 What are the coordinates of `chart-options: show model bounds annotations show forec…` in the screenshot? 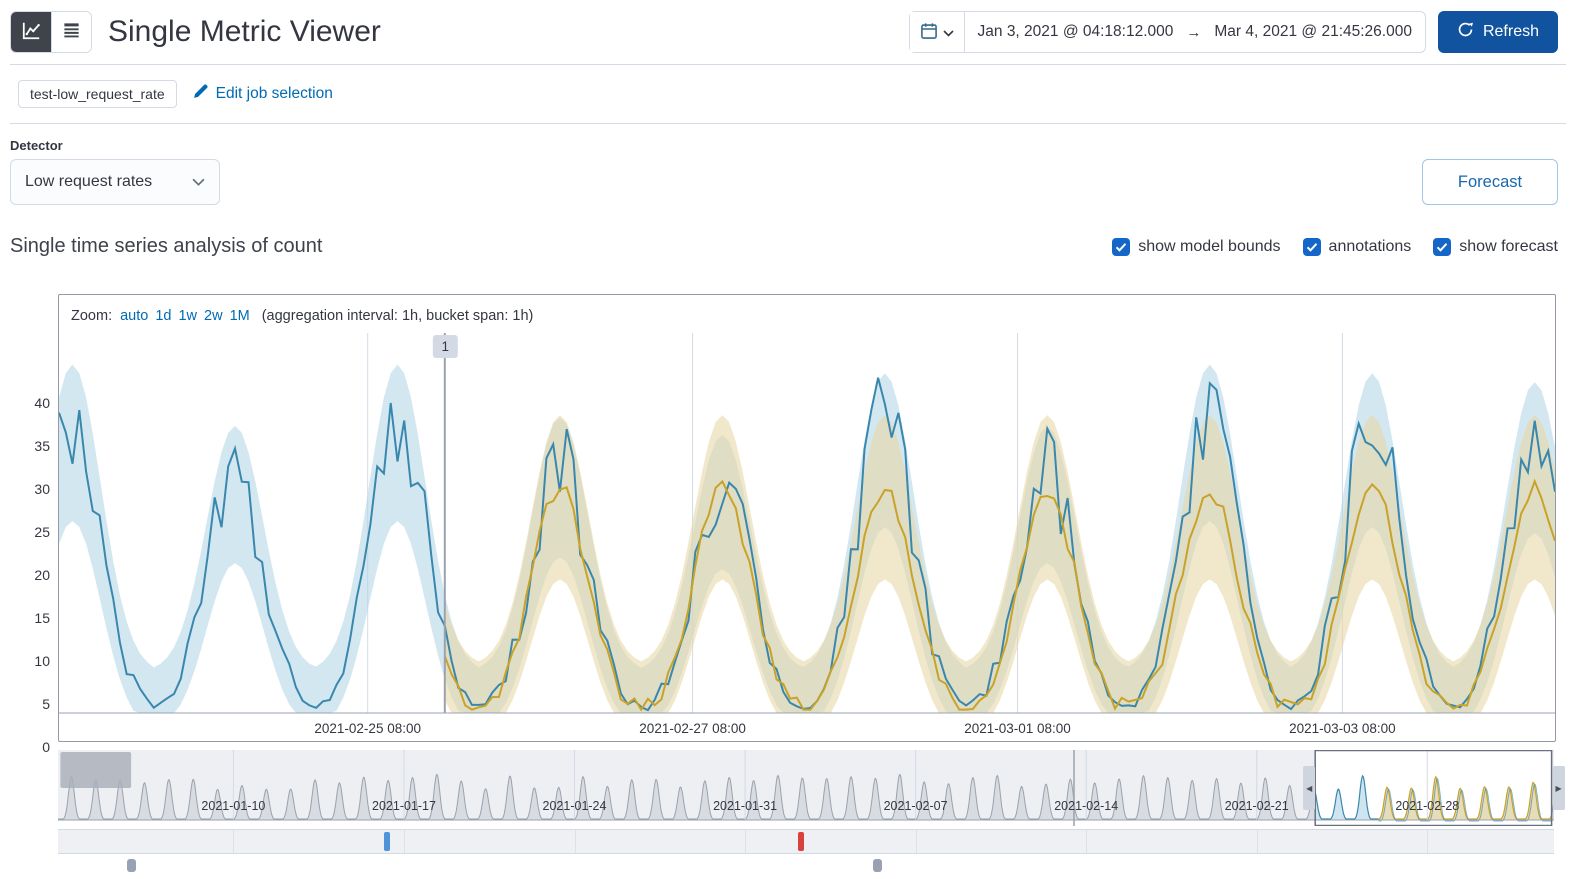 It's located at (1335, 246).